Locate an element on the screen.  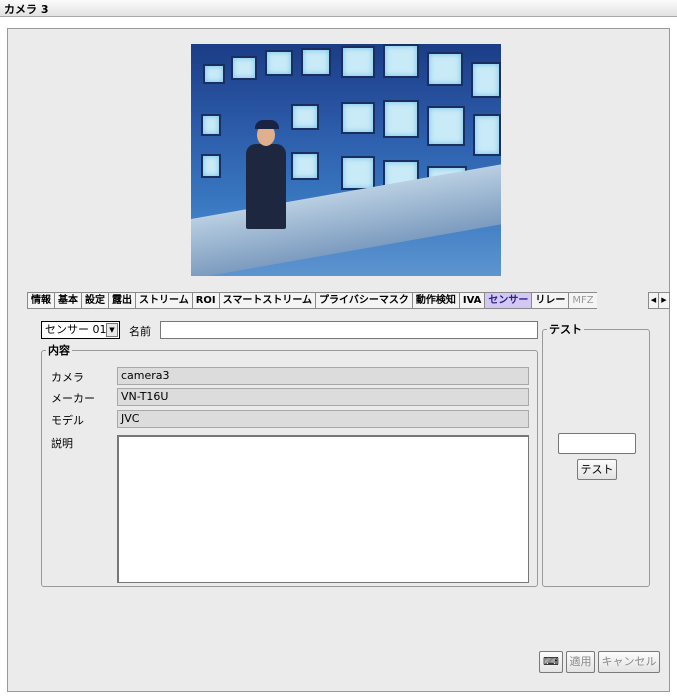
description-textarea is located at coordinates (323, 509).